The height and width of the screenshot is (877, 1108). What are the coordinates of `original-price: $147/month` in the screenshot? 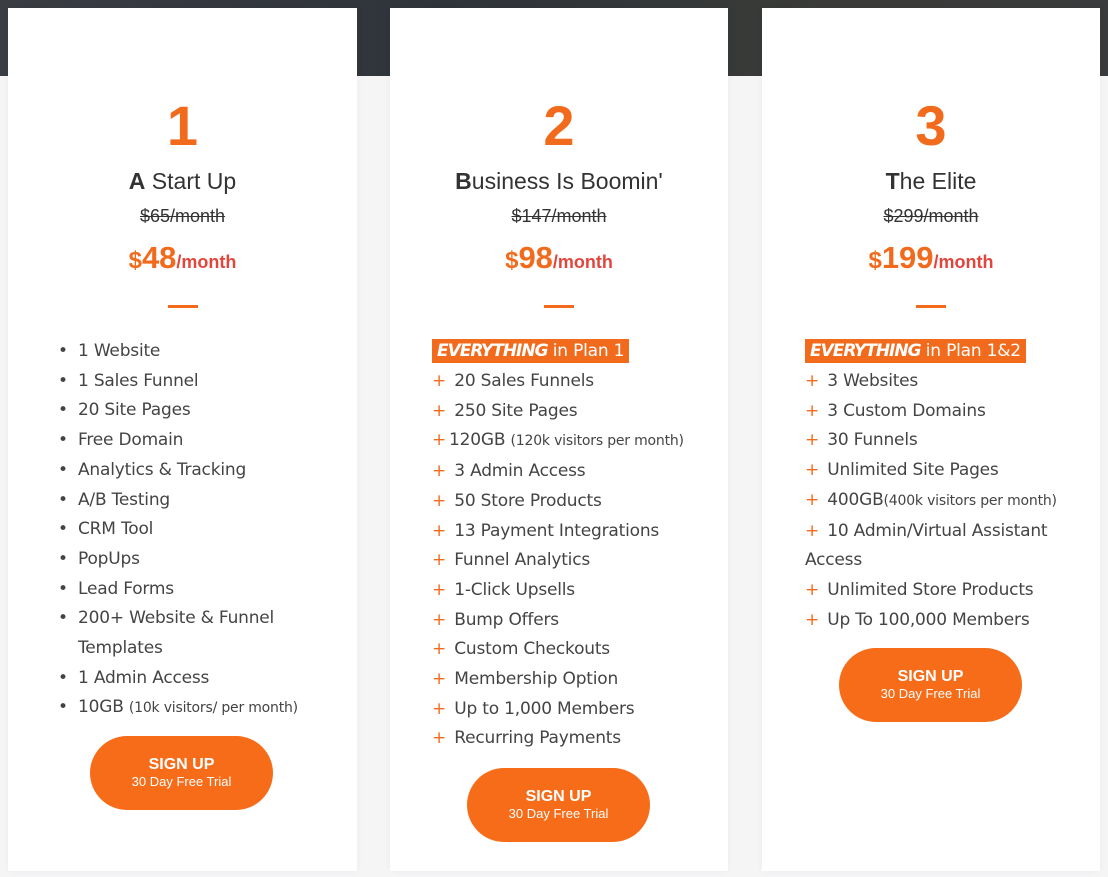 It's located at (559, 216).